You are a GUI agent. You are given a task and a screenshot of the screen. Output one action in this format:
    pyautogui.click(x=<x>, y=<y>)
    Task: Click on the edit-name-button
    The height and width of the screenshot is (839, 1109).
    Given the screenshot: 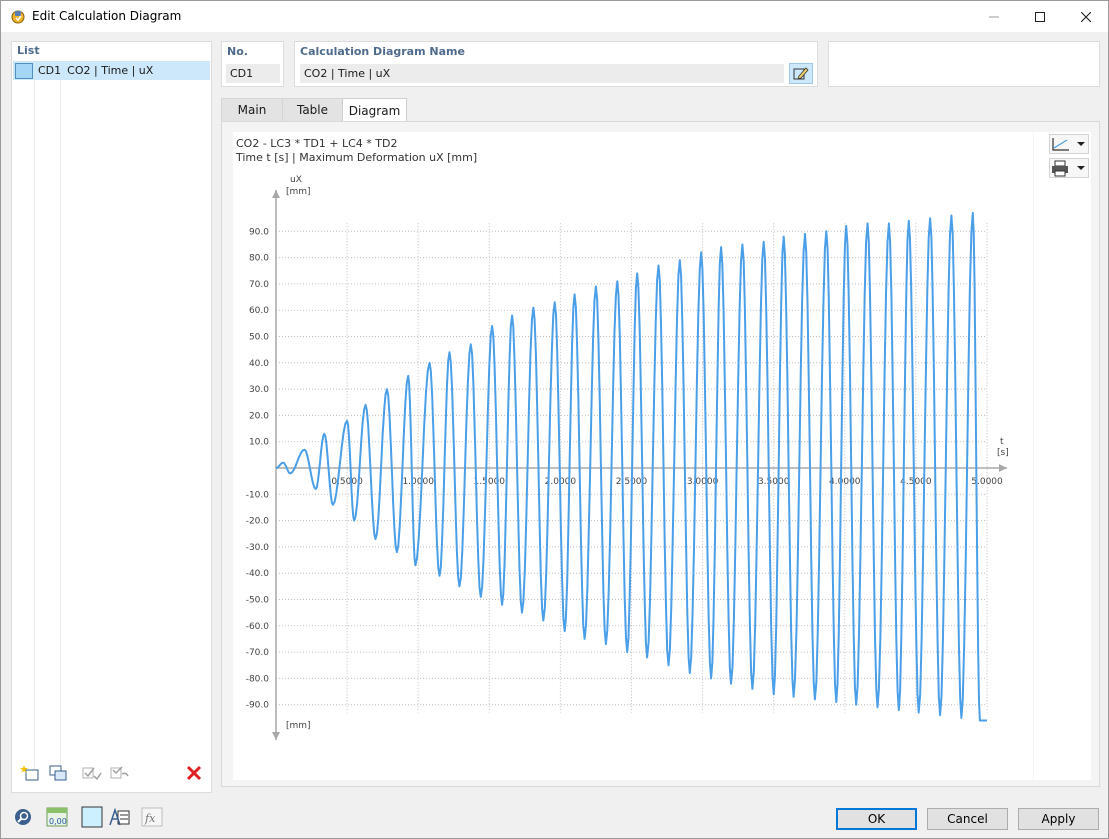 What is the action you would take?
    pyautogui.click(x=801, y=73)
    